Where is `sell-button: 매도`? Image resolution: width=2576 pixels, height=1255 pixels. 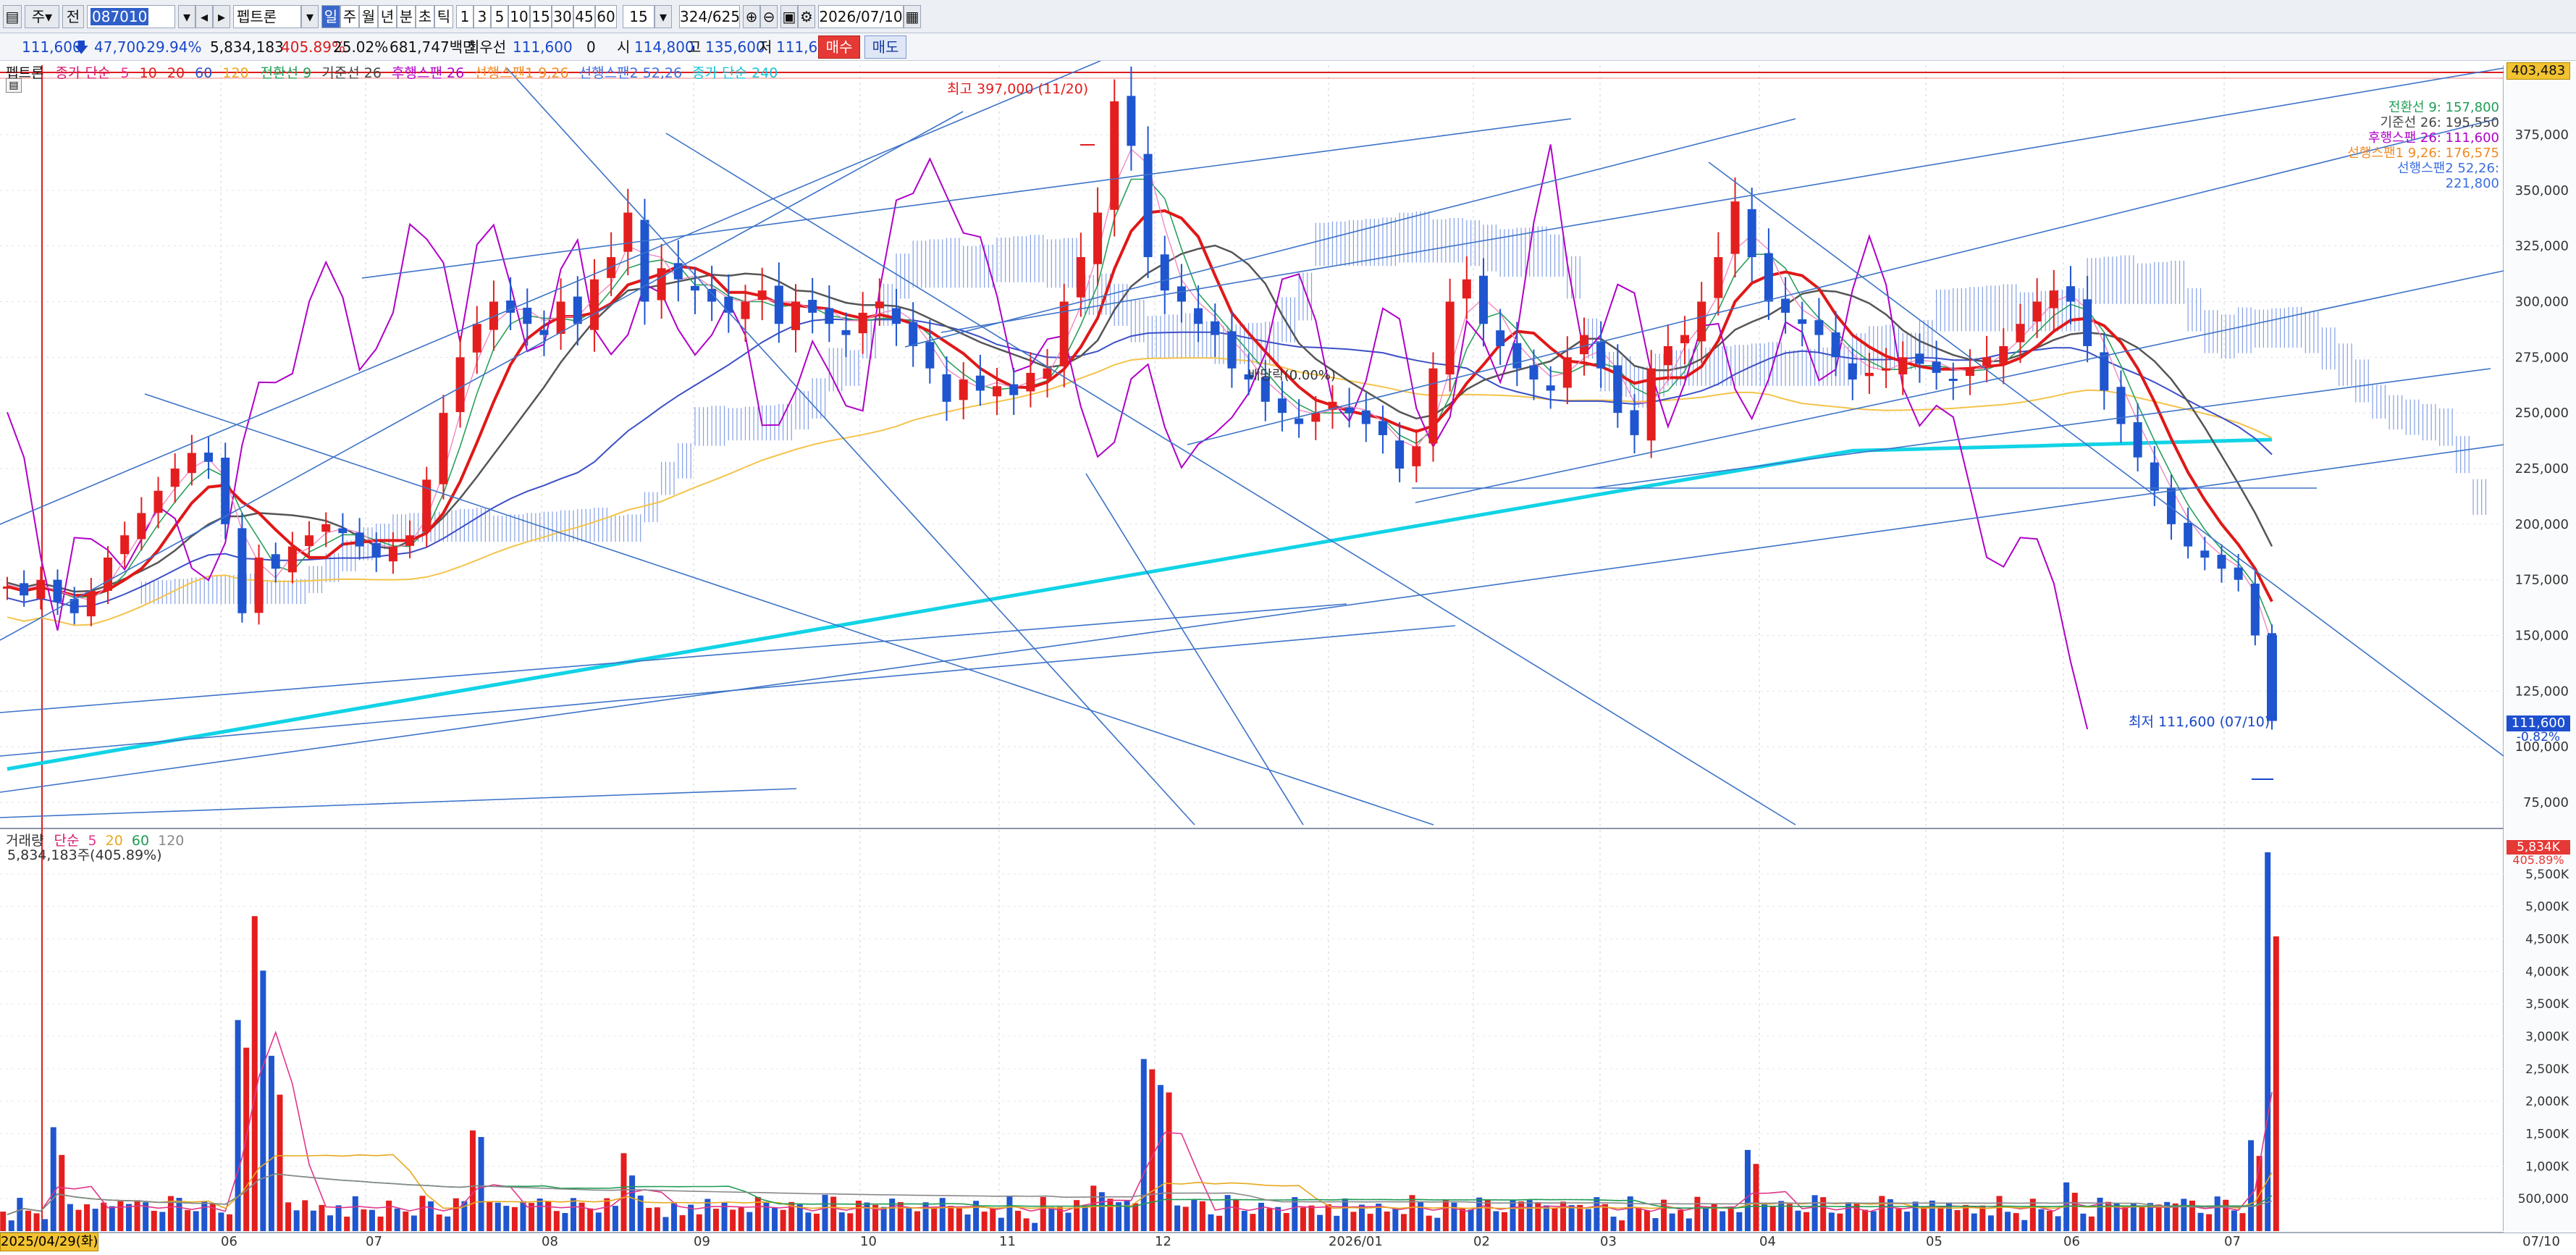 sell-button: 매도 is located at coordinates (885, 47).